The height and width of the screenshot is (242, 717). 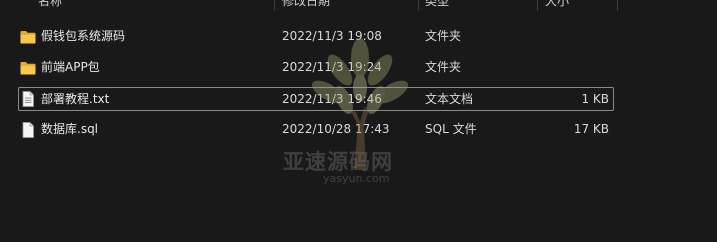 I want to click on file-name: 数据库.sql, so click(x=70, y=129).